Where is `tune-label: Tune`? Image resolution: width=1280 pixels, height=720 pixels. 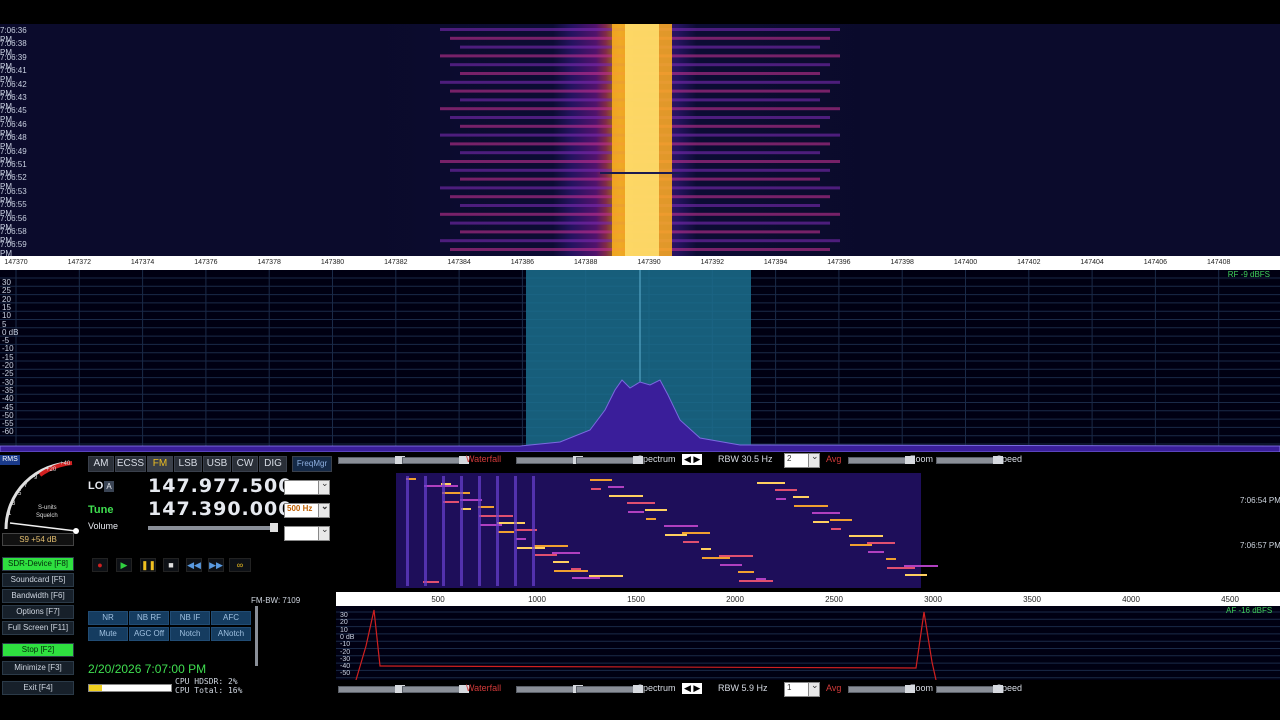 tune-label: Tune is located at coordinates (101, 510).